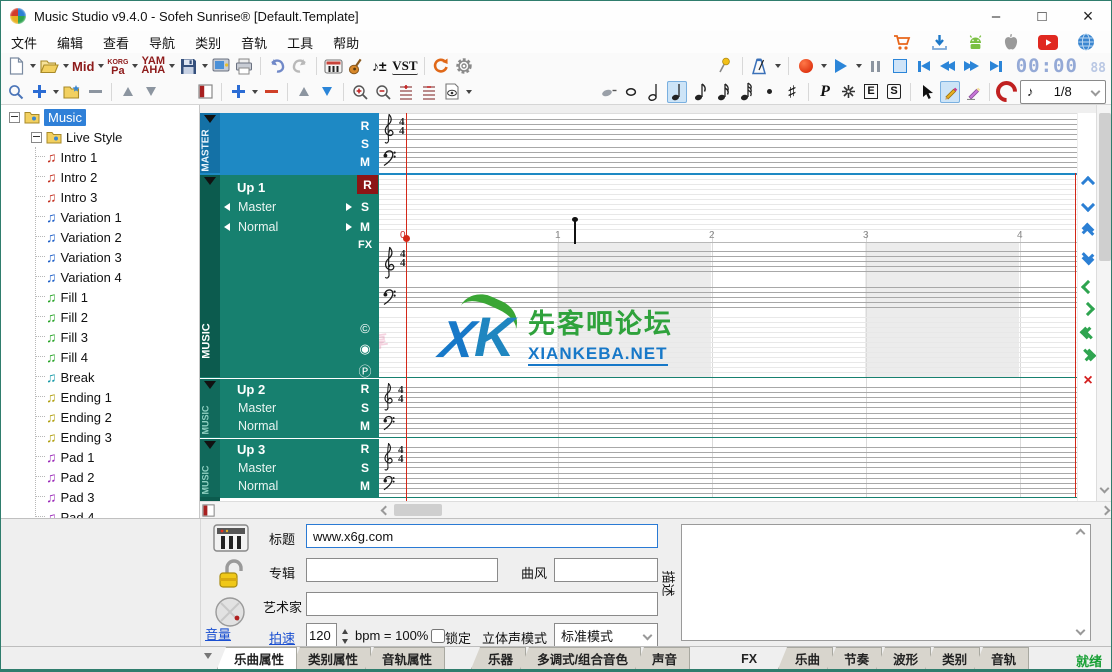 Image resolution: width=1112 pixels, height=672 pixels. I want to click on previous-bar-button, so click(924, 66).